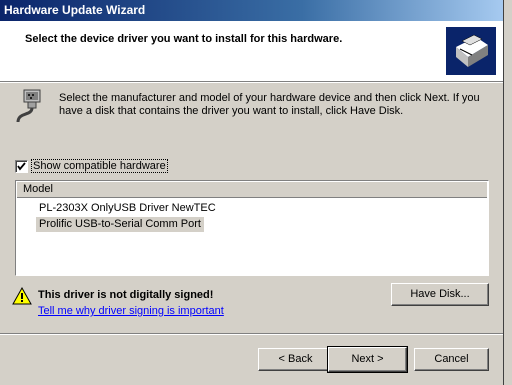 Image resolution: width=512 pixels, height=385 pixels. Describe the element at coordinates (29, 106) in the screenshot. I see `serial-plug-icon` at that location.